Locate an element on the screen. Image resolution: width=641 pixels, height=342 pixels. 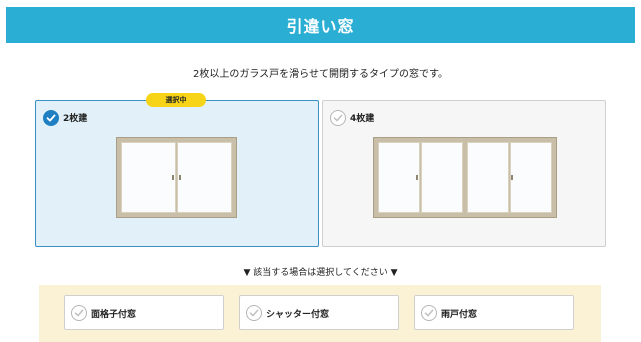
option-label: 4枚建 is located at coordinates (362, 119).